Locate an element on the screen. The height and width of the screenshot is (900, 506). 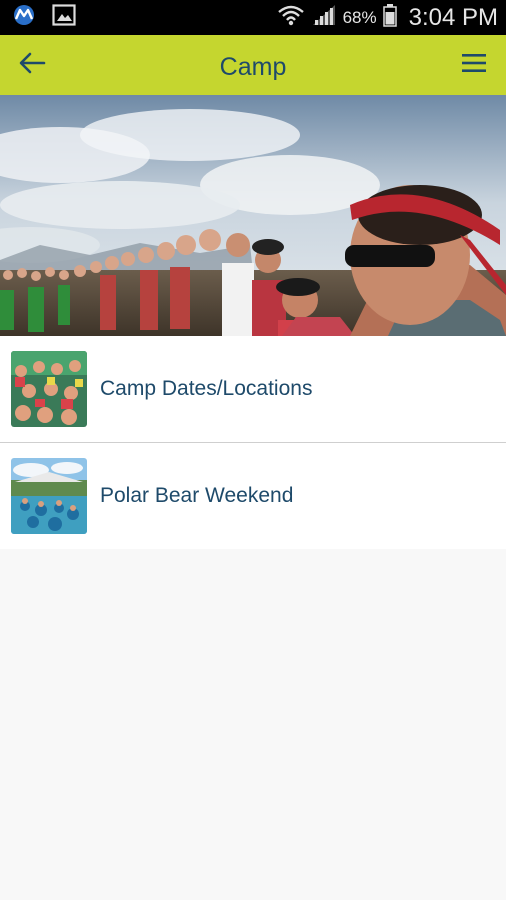
battery-icon is located at coordinates (389, 17).